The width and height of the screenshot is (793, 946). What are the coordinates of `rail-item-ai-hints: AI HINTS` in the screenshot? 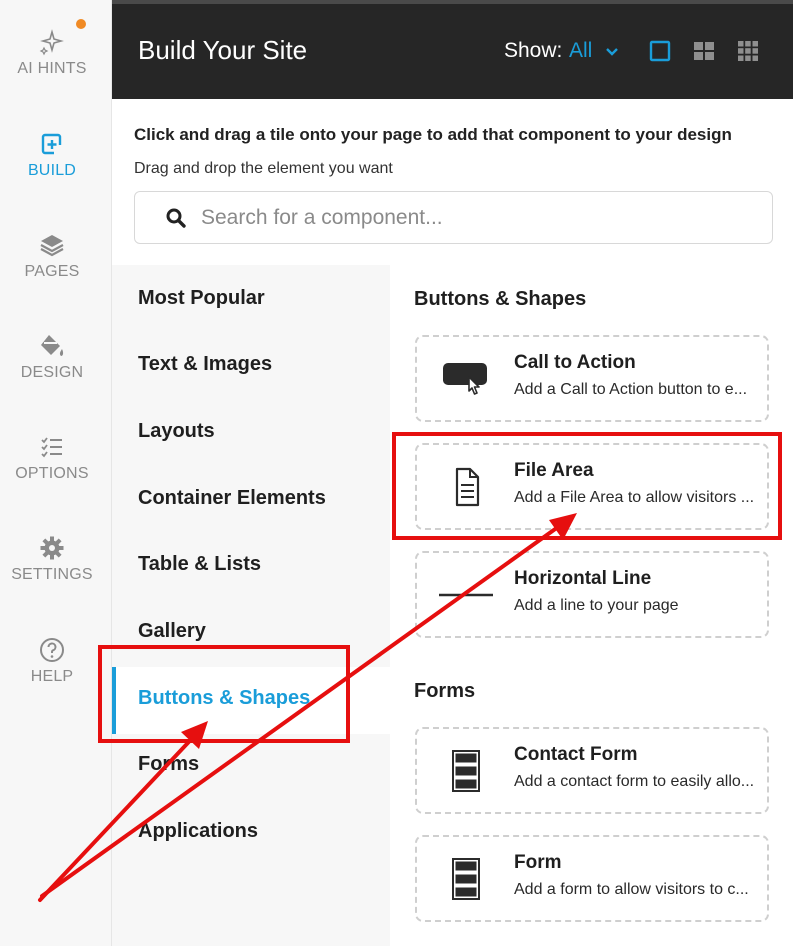 It's located at (52, 53).